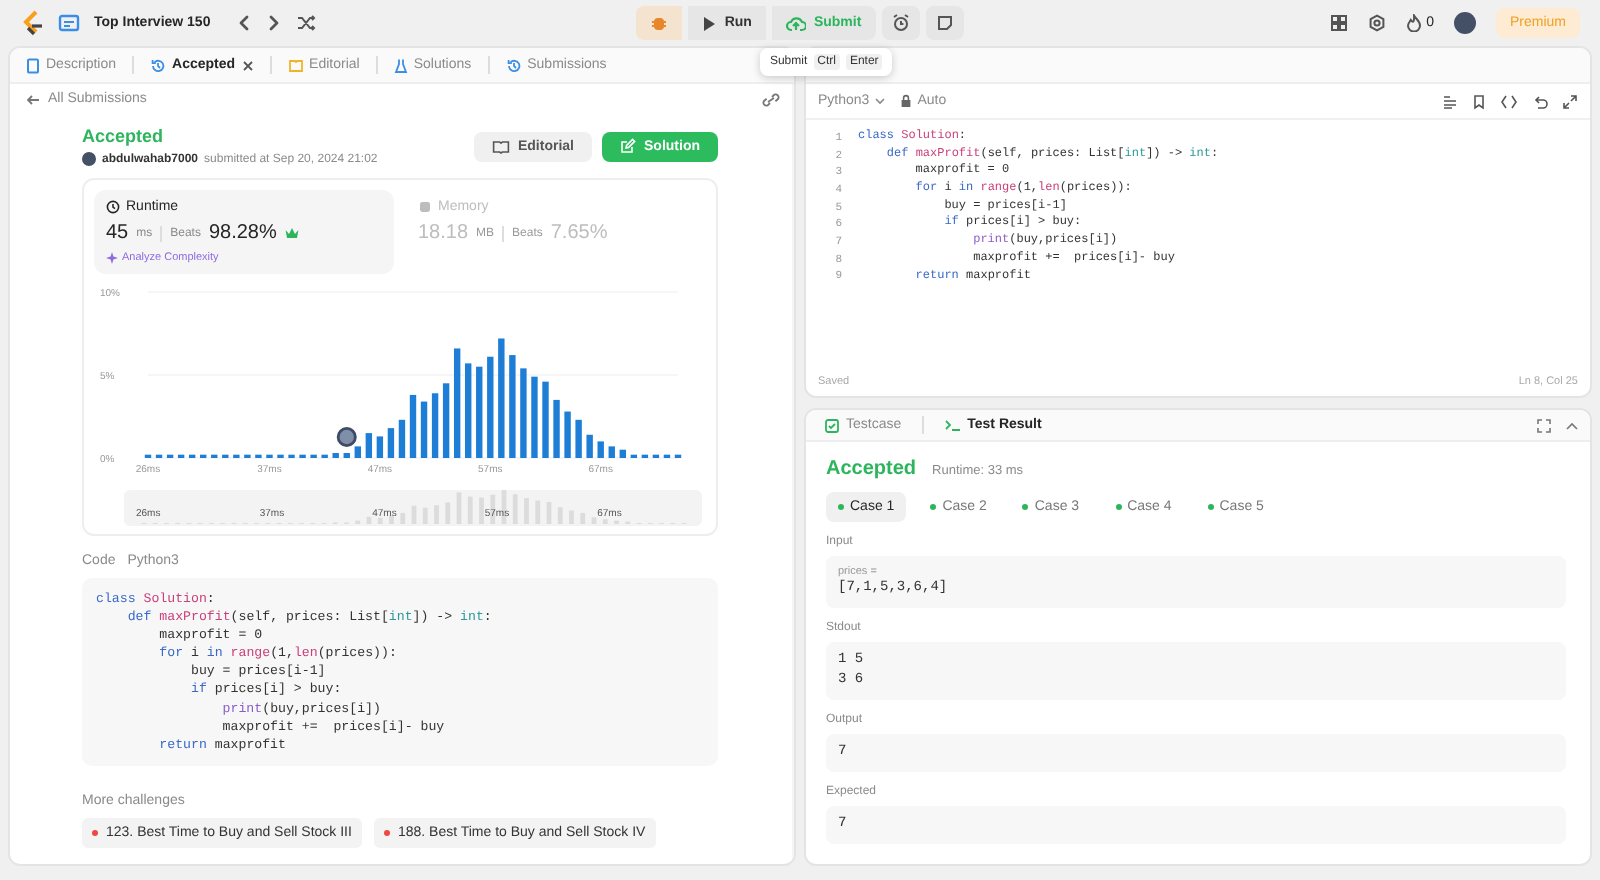 The height and width of the screenshot is (880, 1600). I want to click on status-text: Accepted, so click(124, 136).